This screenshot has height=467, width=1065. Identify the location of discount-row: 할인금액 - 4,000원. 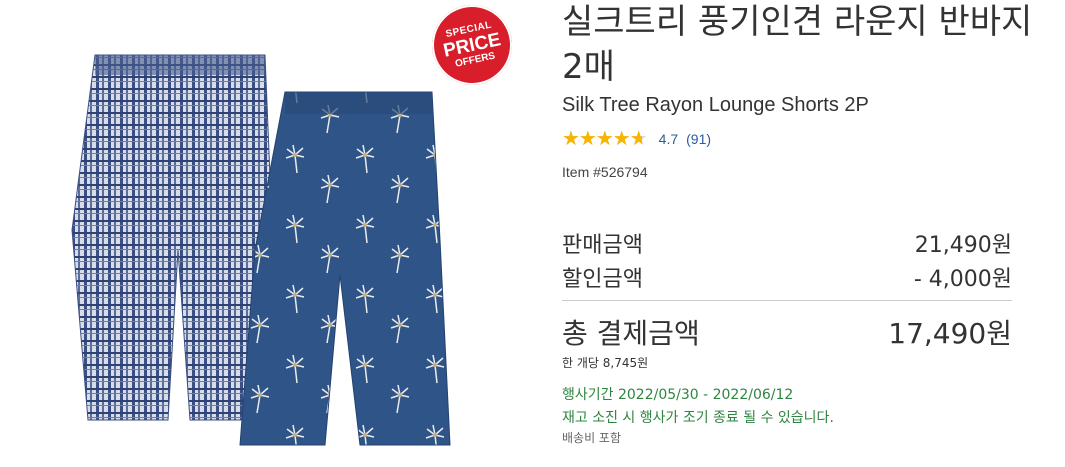
(787, 277).